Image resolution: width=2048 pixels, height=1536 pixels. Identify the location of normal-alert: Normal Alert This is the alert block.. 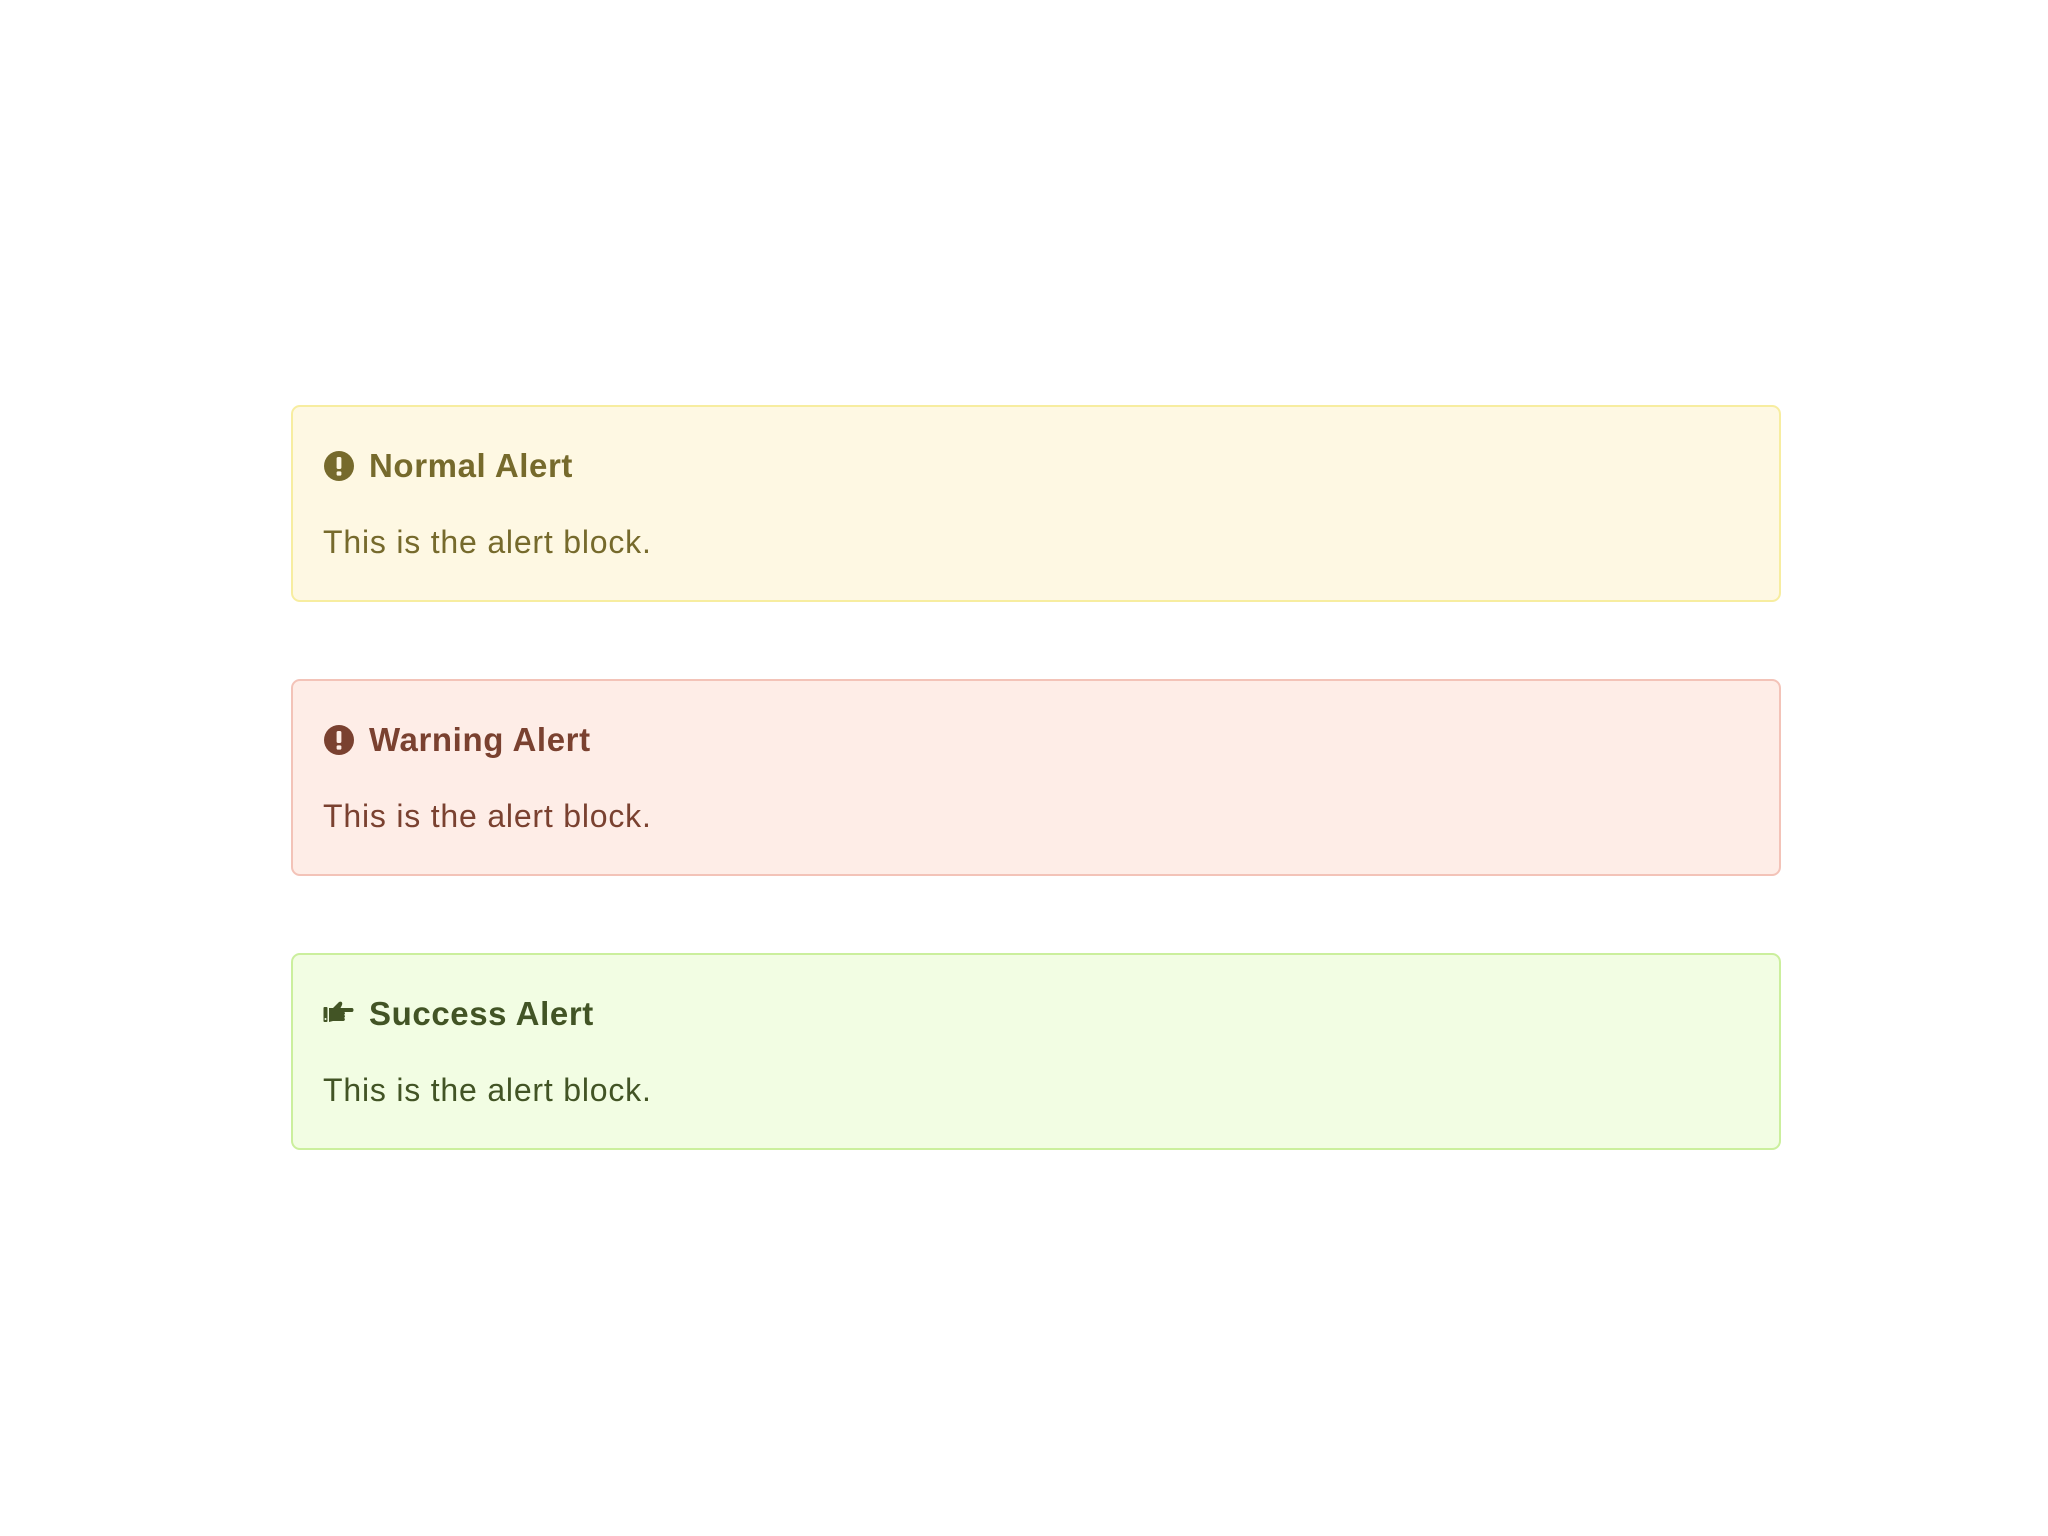
(1036, 503).